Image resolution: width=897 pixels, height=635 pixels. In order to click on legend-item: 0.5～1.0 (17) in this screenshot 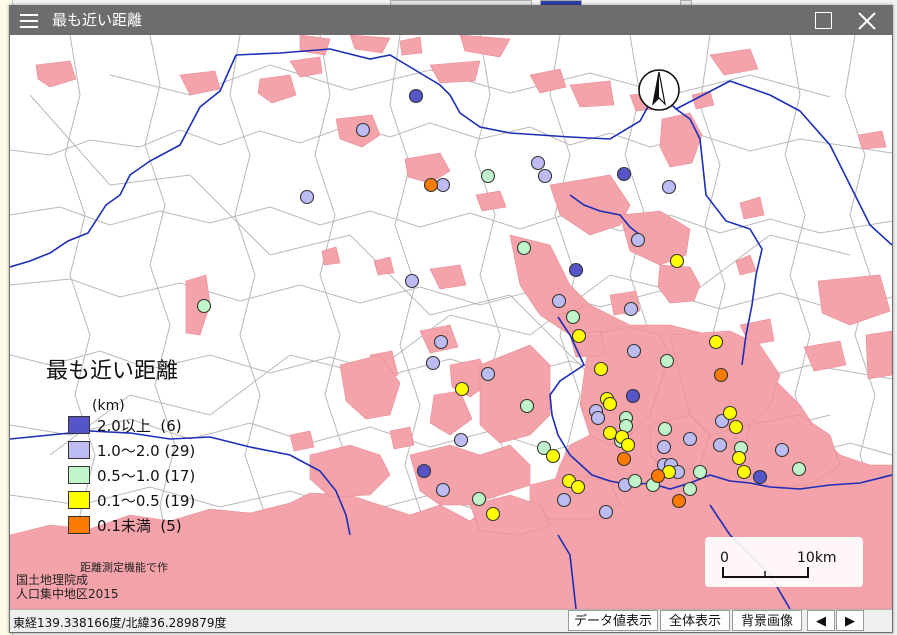, I will do `click(131, 475)`.